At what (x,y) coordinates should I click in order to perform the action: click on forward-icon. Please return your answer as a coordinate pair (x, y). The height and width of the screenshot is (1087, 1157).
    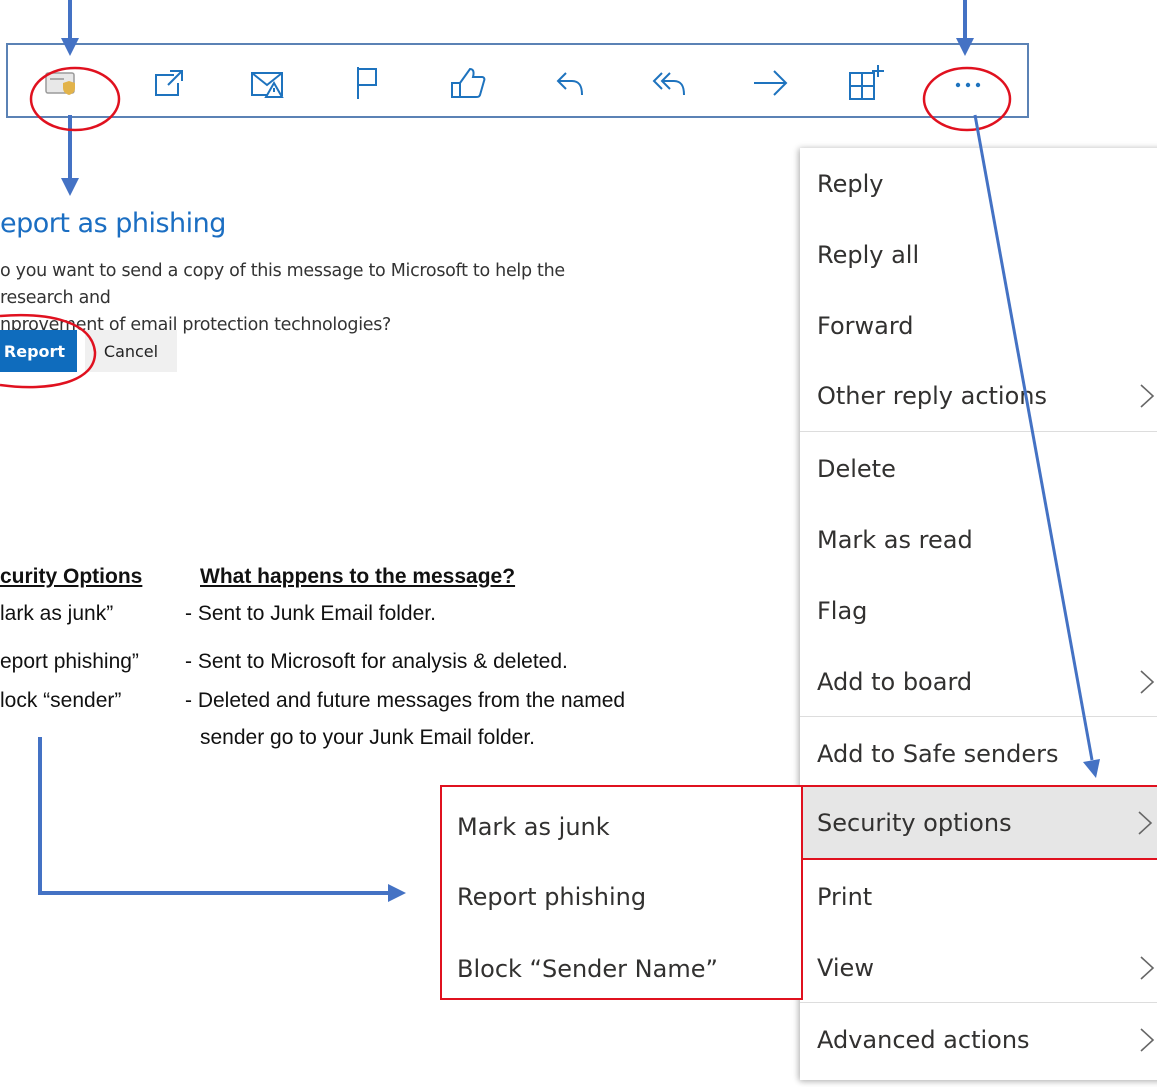
    Looking at the image, I should click on (770, 83).